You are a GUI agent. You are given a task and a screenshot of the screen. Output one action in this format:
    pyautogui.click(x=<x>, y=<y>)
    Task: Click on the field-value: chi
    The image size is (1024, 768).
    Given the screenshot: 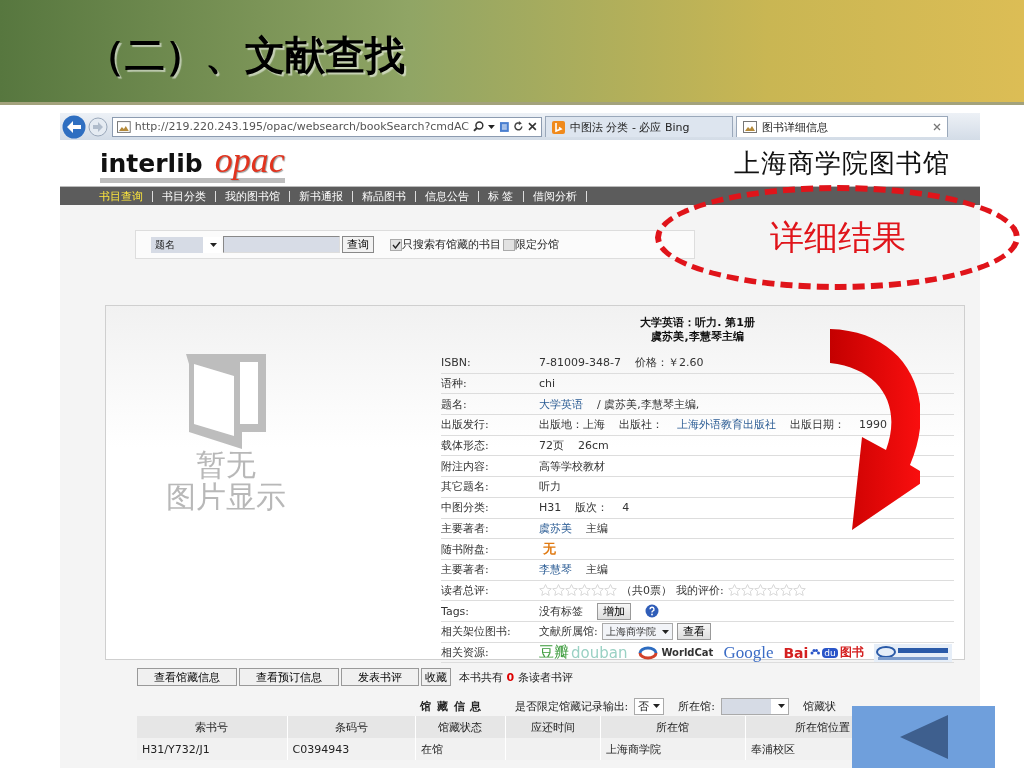 What is the action you would take?
    pyautogui.click(x=547, y=384)
    